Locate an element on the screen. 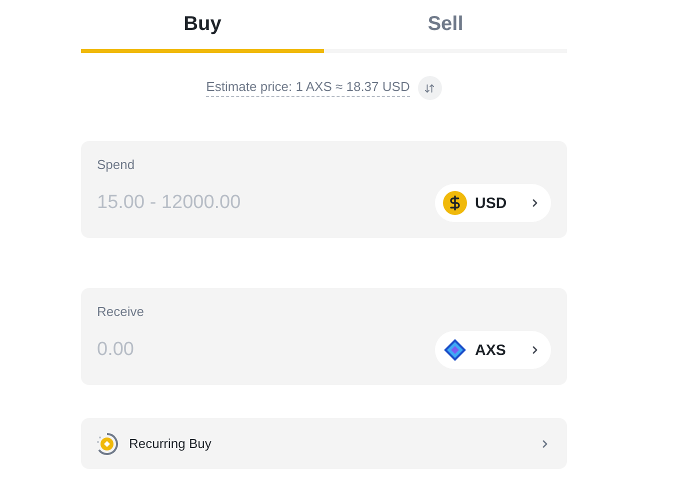  swap-button is located at coordinates (430, 88).